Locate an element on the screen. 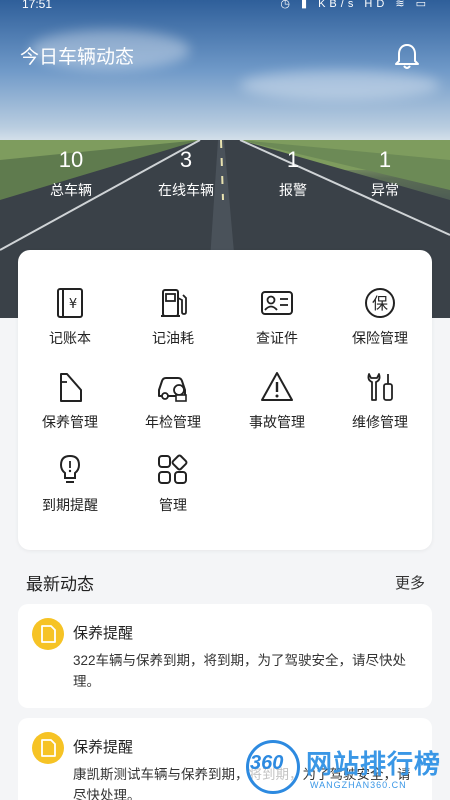  news-card: 保养提醒 322车辆与保养到期，将到期，为了驾驶安全，请尽快处理。 is located at coordinates (225, 656).